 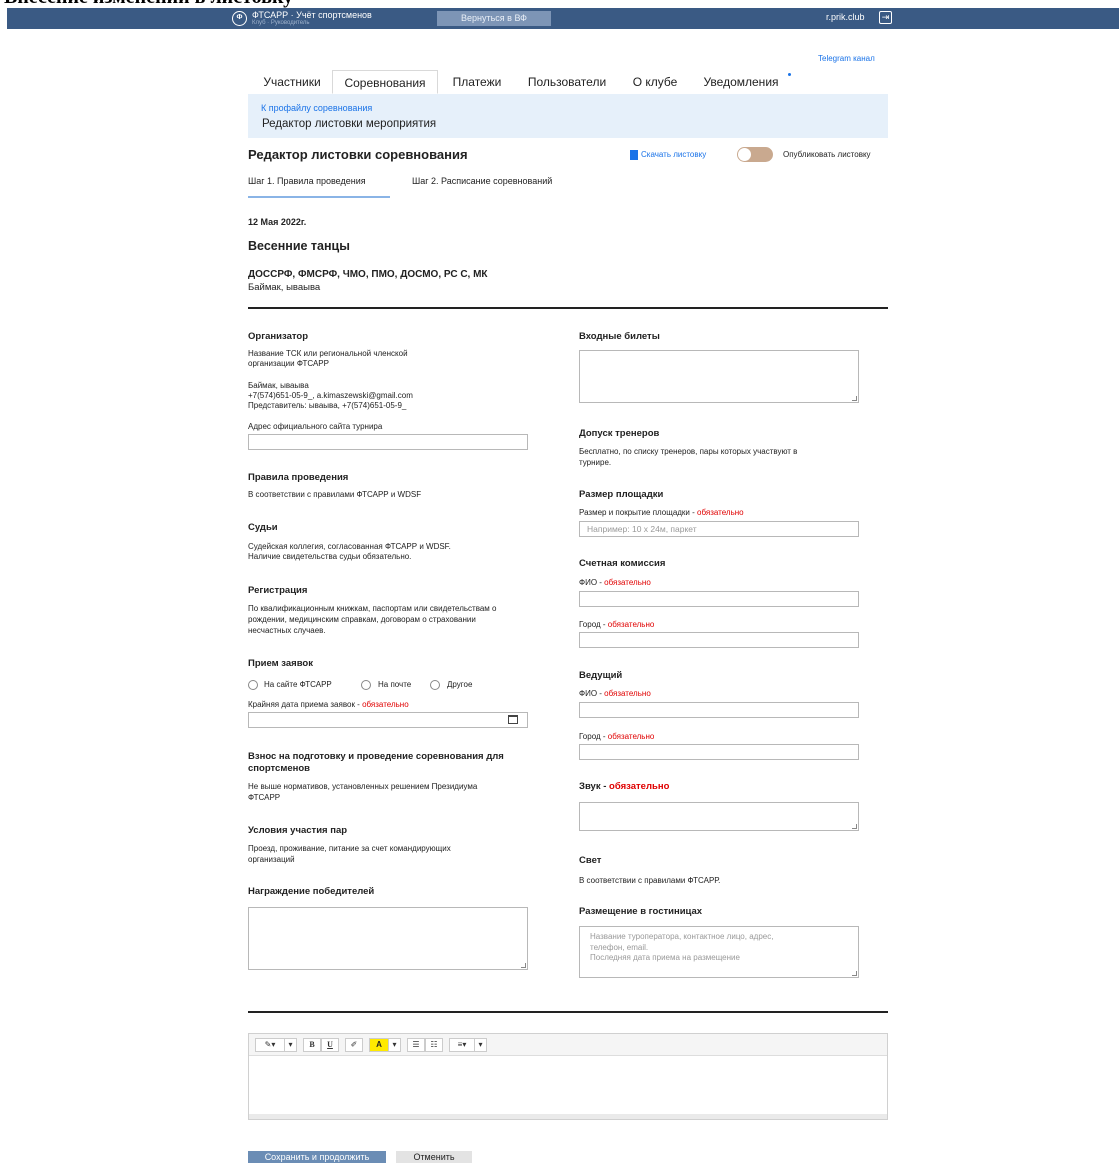 What do you see at coordinates (846, 58) in the screenshot?
I see `telegram-link: Telegram канал` at bounding box center [846, 58].